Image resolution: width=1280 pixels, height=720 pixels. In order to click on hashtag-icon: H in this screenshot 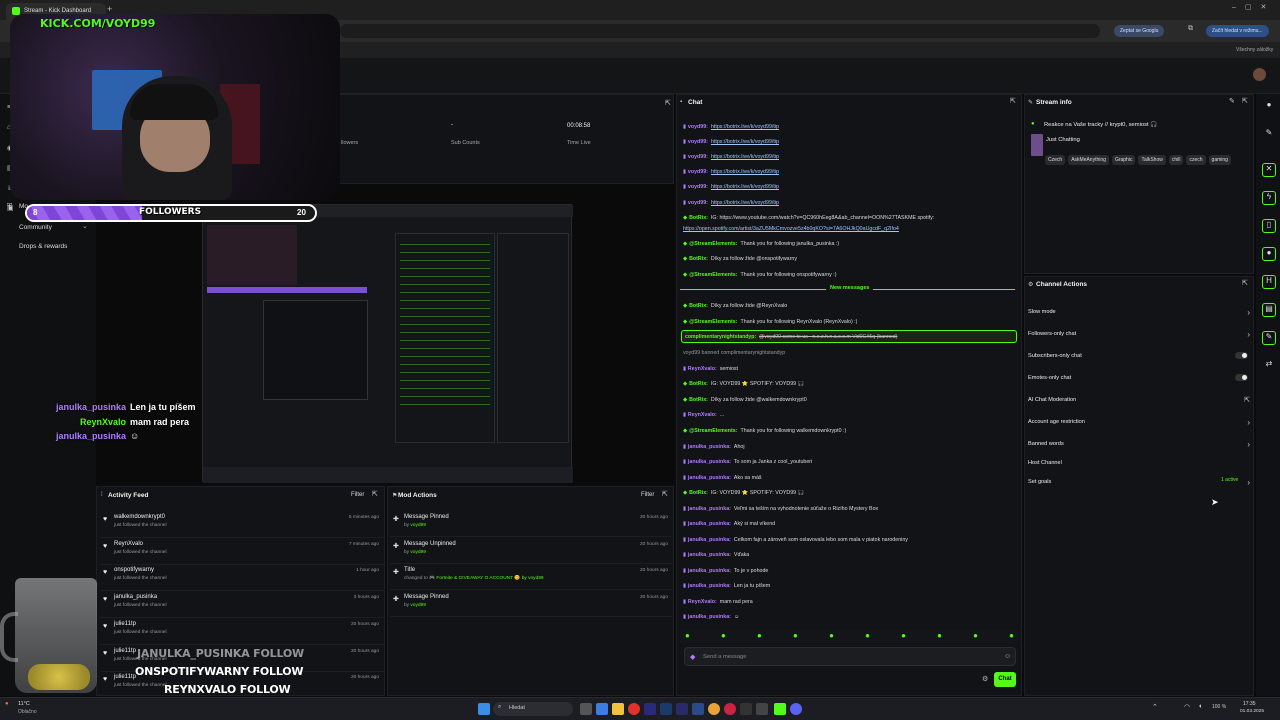, I will do `click(1269, 282)`.